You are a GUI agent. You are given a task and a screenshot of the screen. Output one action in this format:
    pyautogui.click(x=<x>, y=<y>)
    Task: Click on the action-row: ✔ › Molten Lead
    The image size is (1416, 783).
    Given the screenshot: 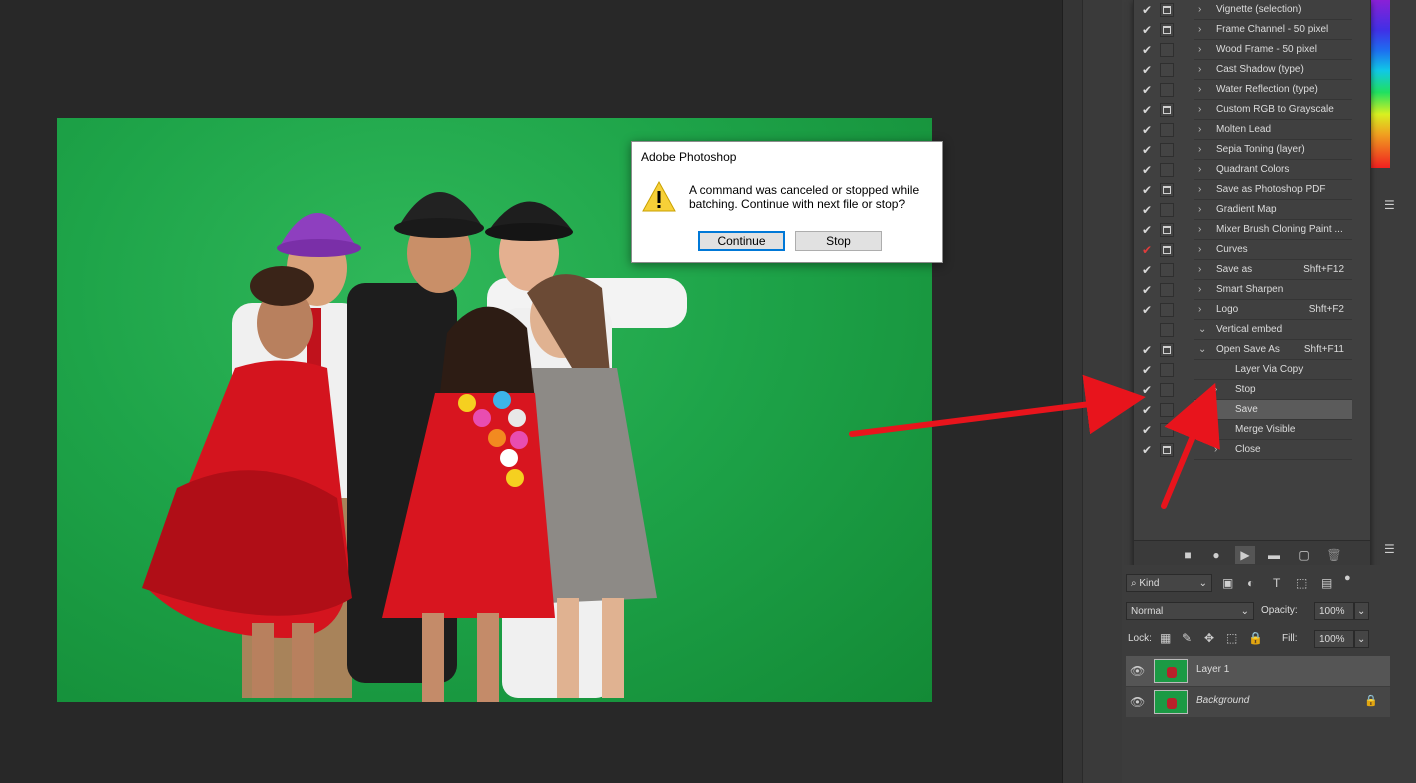 What is the action you would take?
    pyautogui.click(x=1243, y=130)
    